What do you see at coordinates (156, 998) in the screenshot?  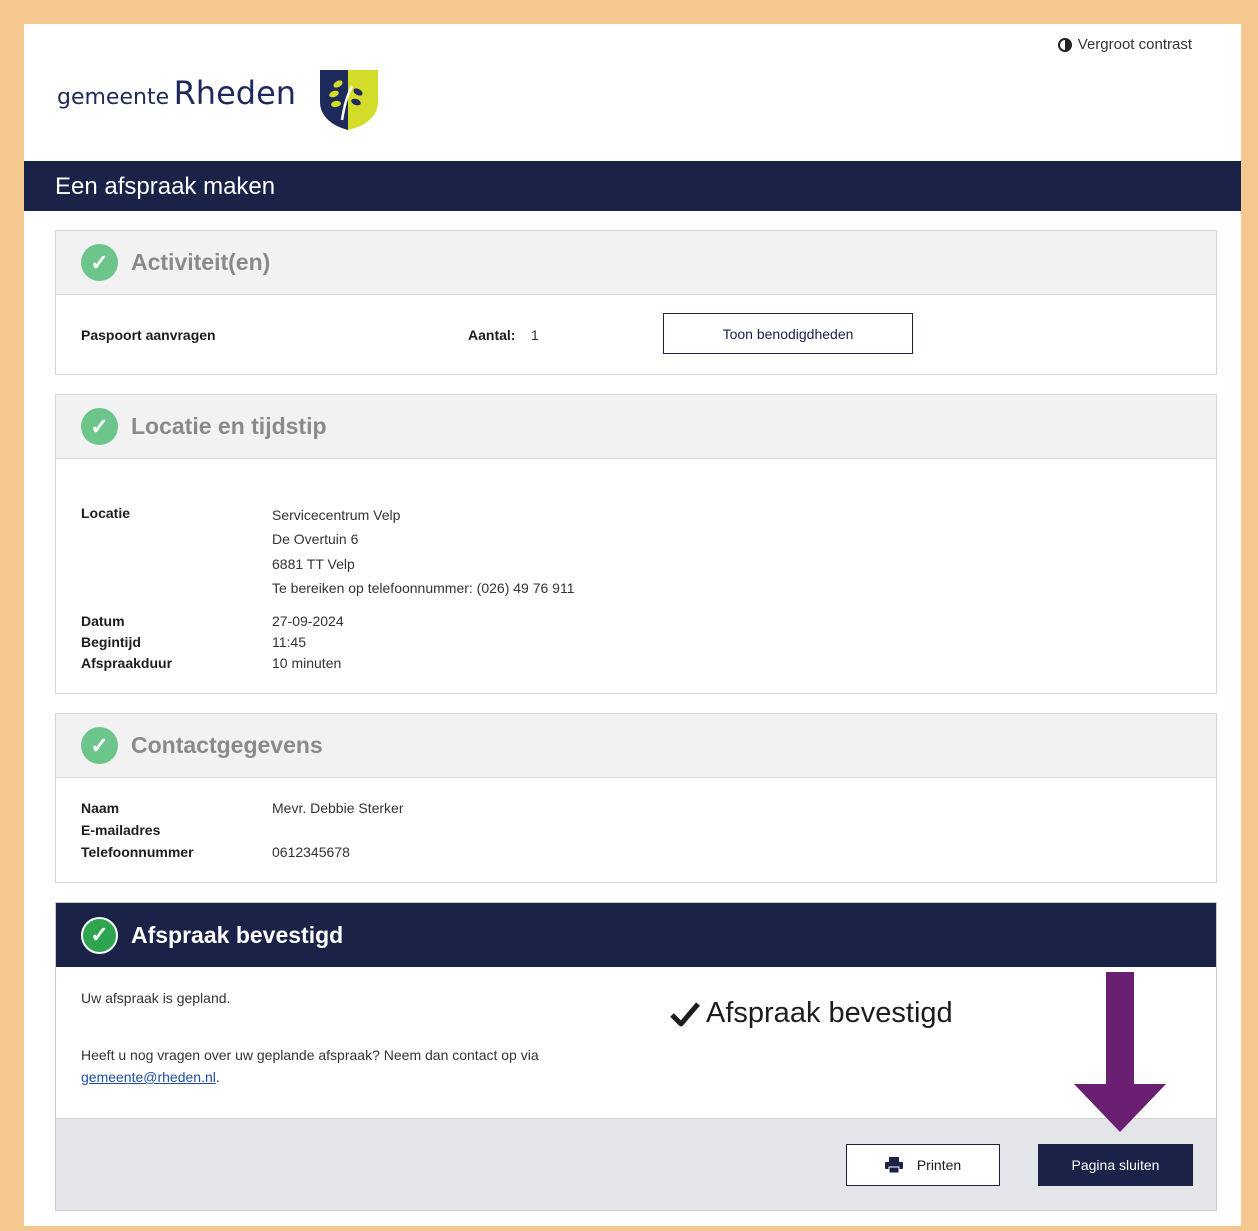 I see `planned-text: Uw afspraak is gepland.` at bounding box center [156, 998].